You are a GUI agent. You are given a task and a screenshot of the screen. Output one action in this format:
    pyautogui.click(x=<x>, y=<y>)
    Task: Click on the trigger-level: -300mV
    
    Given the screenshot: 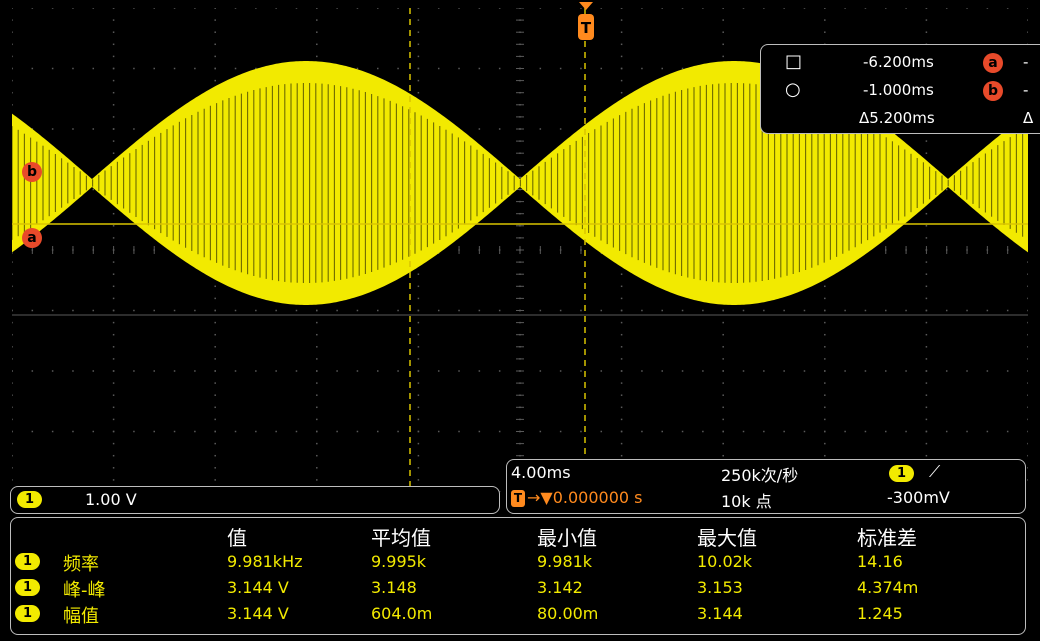 What is the action you would take?
    pyautogui.click(x=918, y=497)
    